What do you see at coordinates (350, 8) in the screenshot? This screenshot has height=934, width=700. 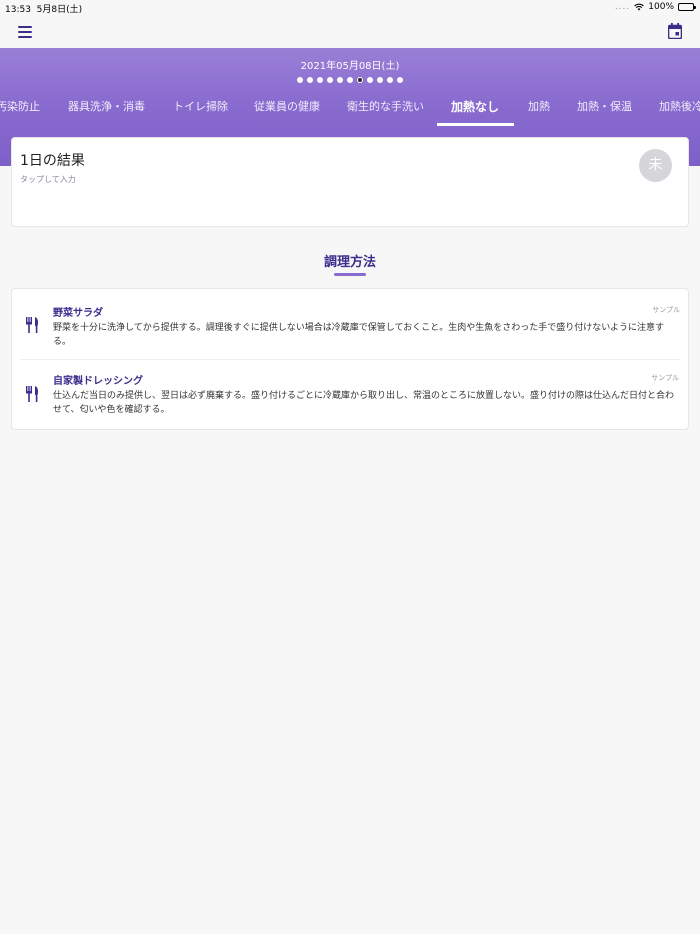 I see `status-bar: 13:53 5月8日(土) .... 100%` at bounding box center [350, 8].